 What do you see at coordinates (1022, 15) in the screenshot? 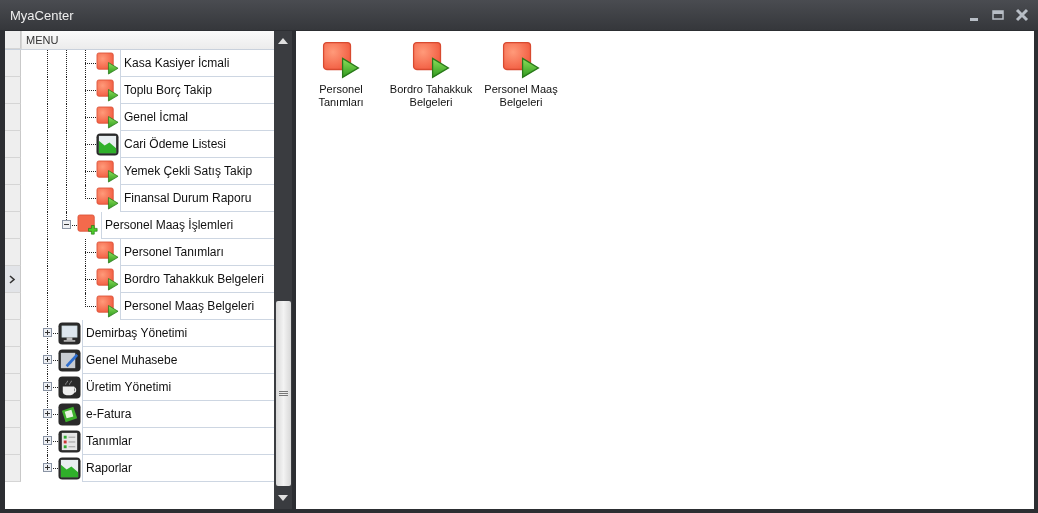
I see `close-icon` at bounding box center [1022, 15].